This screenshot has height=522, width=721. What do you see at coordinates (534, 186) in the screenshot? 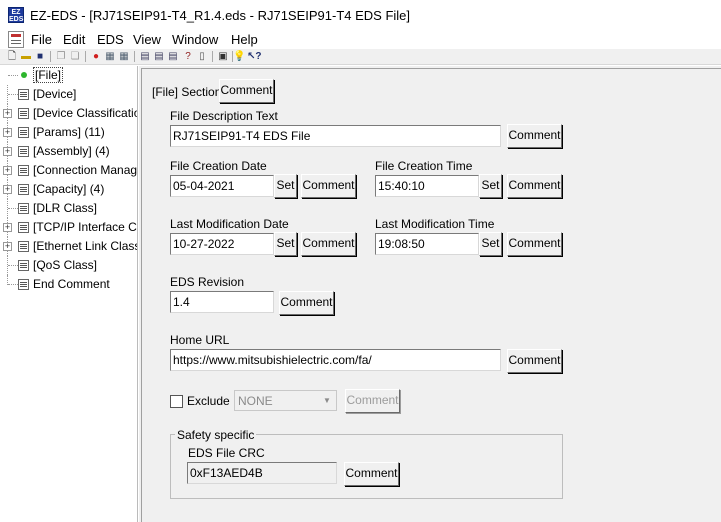
I see `creation-time-comment-button: Comment` at bounding box center [534, 186].